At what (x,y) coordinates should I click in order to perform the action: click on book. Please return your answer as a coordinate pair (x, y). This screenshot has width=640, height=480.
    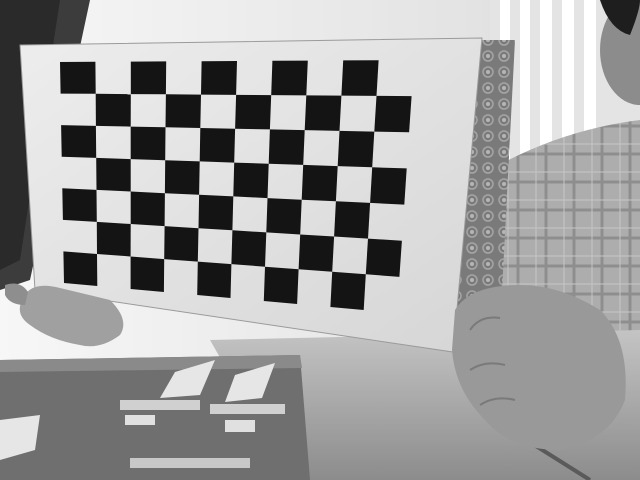
    Looking at the image, I should click on (155, 417).